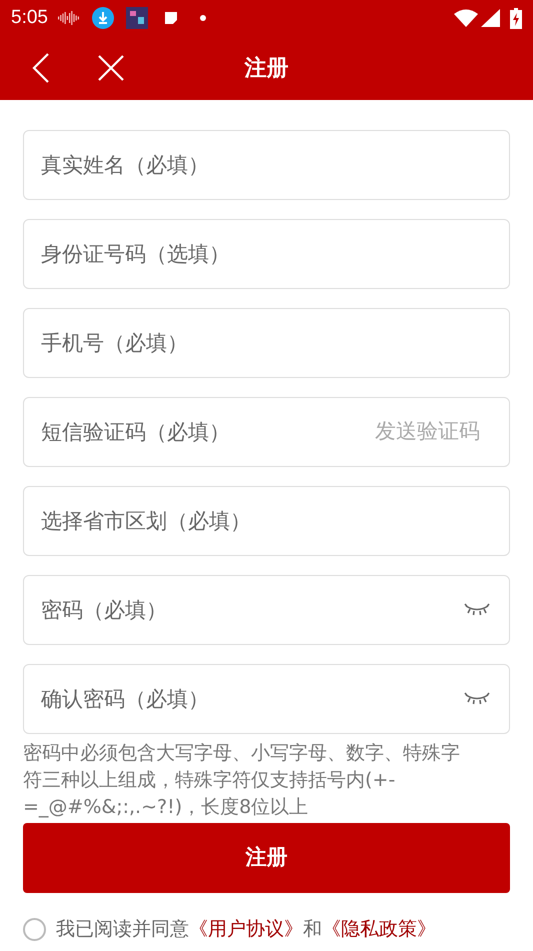 This screenshot has width=533, height=951. Describe the element at coordinates (137, 18) in the screenshot. I see `app-thumbnail-icon` at that location.